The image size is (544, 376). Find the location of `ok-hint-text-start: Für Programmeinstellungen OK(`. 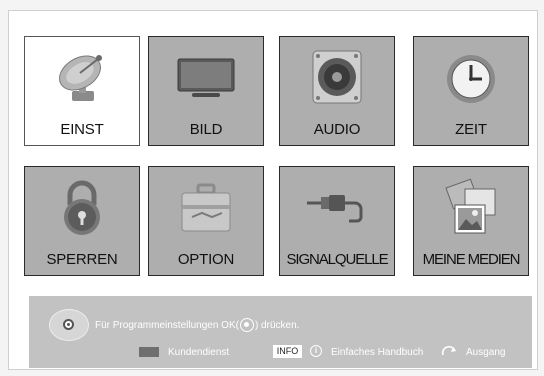

ok-hint-text-start: Für Programmeinstellungen OK( is located at coordinates (167, 325).